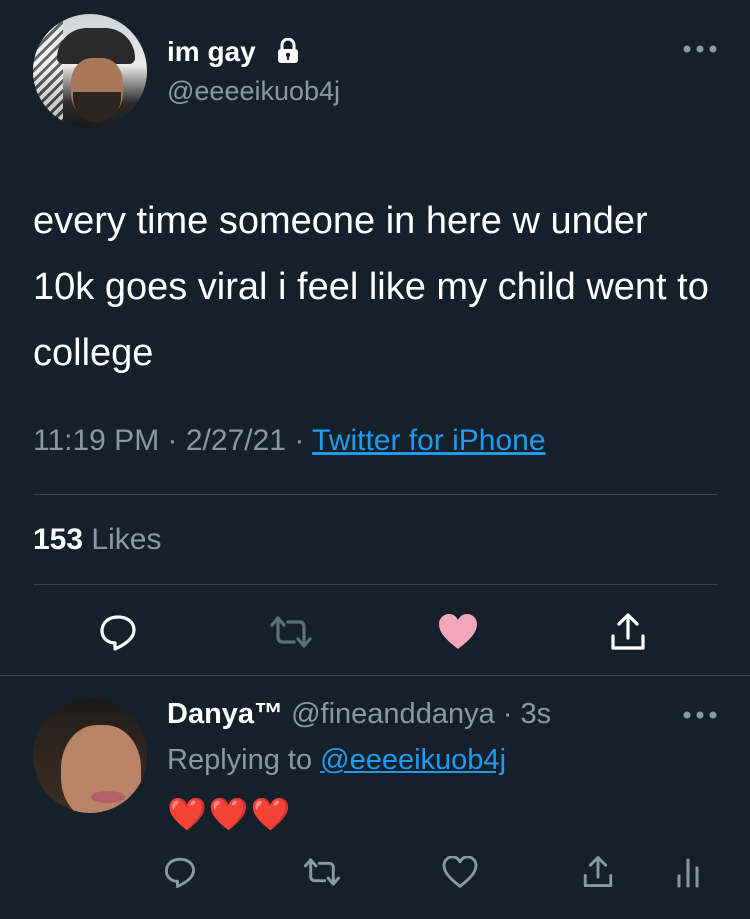 The width and height of the screenshot is (750, 919). I want to click on likes-summary: 153 Likes, so click(97, 540).